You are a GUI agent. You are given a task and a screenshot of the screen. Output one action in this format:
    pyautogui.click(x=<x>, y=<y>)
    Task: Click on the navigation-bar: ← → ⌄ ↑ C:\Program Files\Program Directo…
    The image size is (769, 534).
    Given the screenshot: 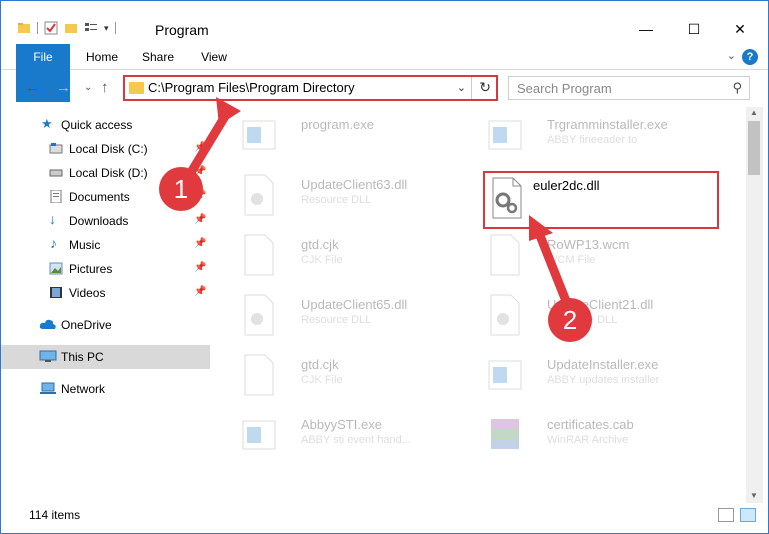 What is the action you would take?
    pyautogui.click(x=384, y=88)
    